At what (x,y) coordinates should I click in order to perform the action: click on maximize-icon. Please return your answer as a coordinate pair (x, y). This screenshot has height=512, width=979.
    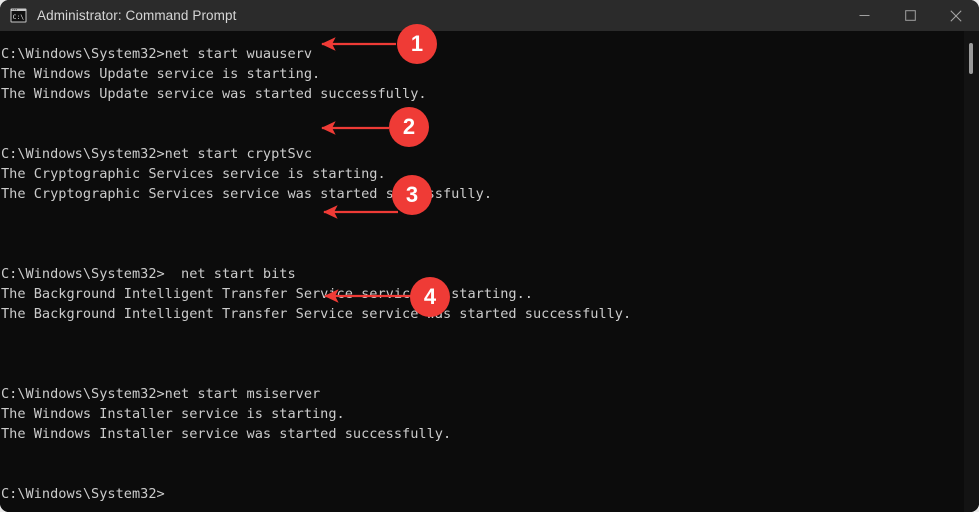
    Looking at the image, I should click on (910, 15).